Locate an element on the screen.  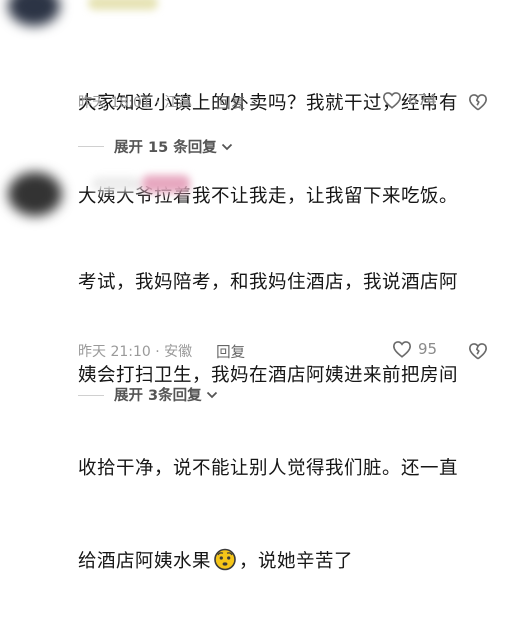
comment-meta: 昨天 21:10 · 安徽 回复 is located at coordinates (161, 351).